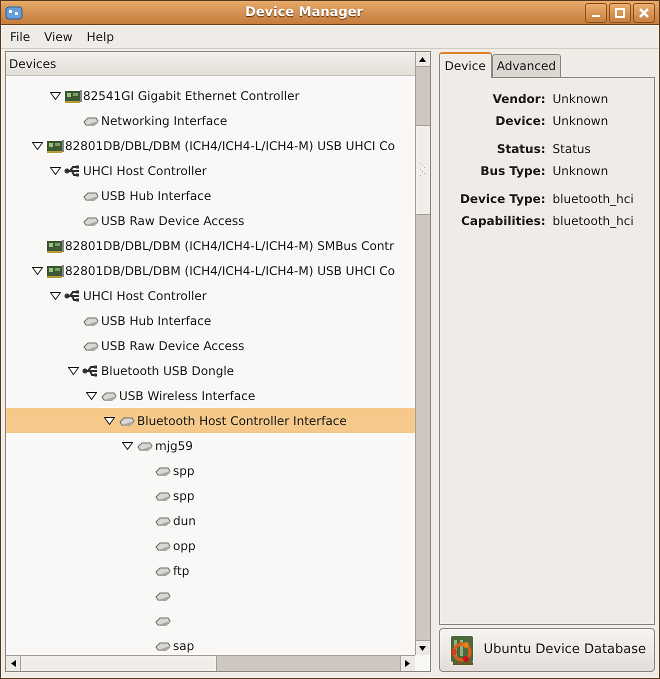 The width and height of the screenshot is (660, 679). I want to click on property-label: Device Type:, so click(503, 199).